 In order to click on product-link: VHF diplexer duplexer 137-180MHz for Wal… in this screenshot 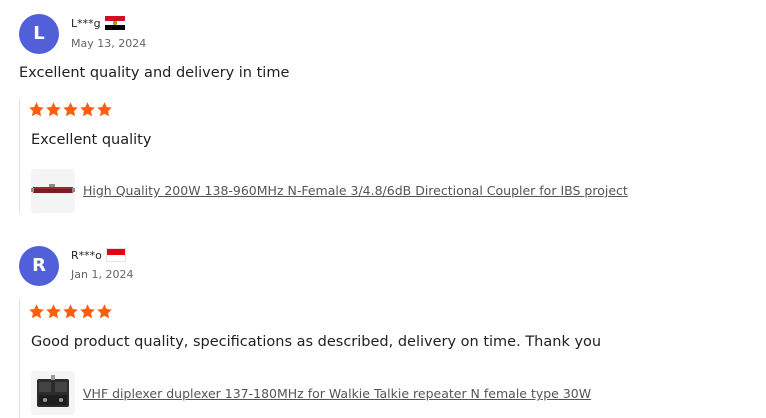, I will do `click(337, 393)`.